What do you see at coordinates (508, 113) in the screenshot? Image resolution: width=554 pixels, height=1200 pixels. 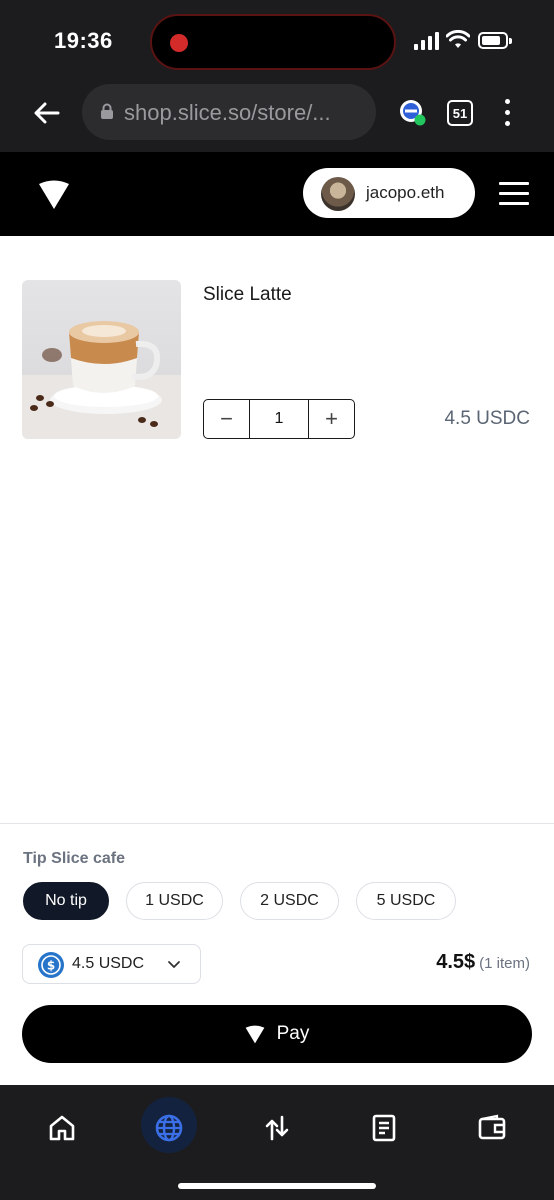 I see `more-menu-icon` at bounding box center [508, 113].